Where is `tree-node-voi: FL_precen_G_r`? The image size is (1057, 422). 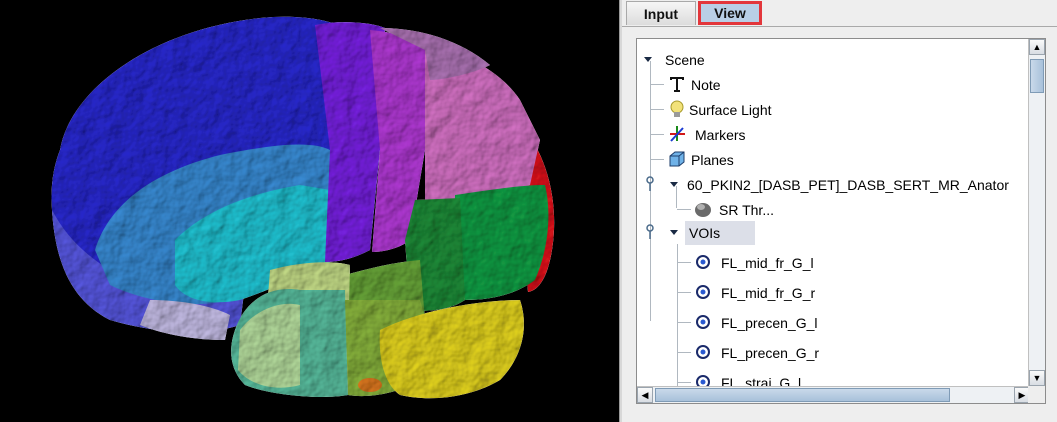 tree-node-voi: FL_precen_G_r is located at coordinates (756, 352).